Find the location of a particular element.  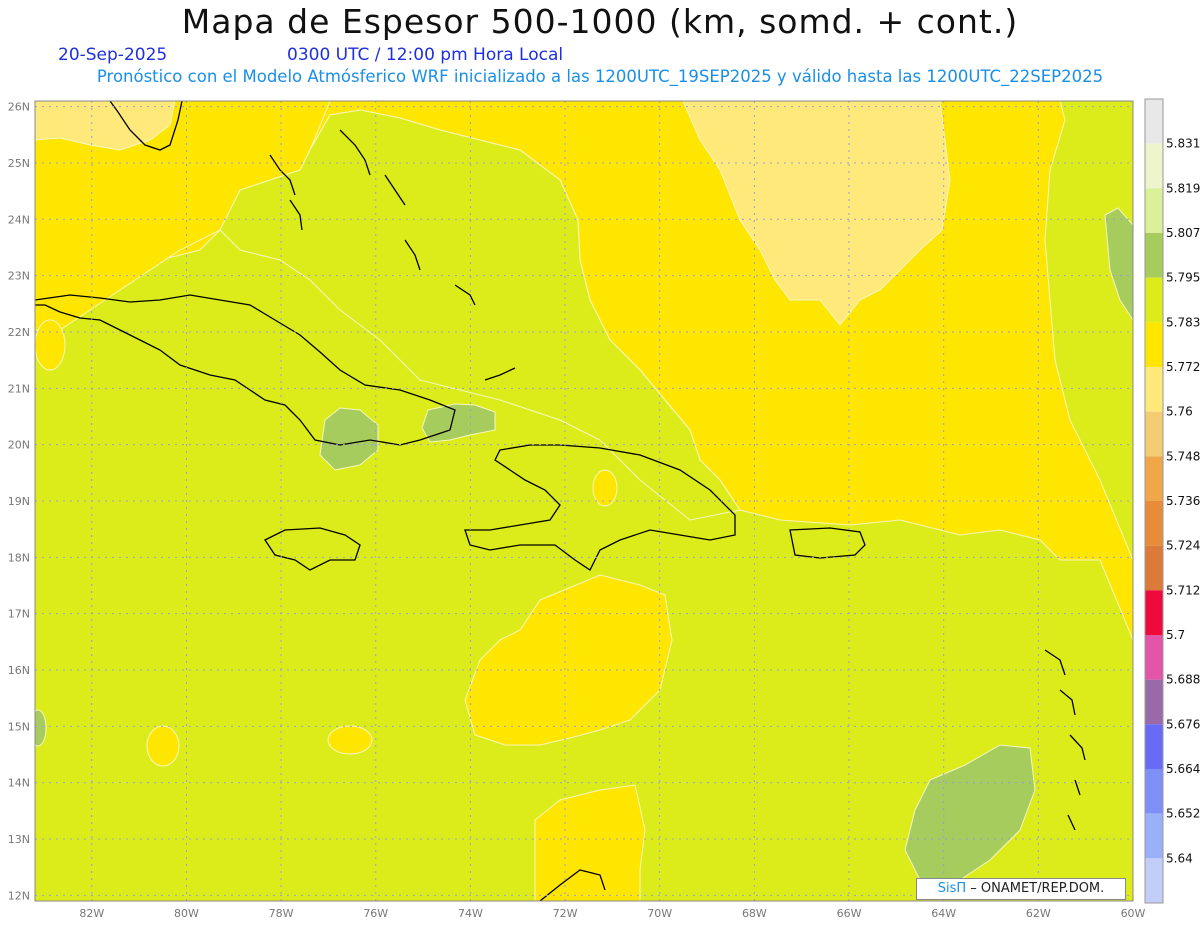

lon-tick-label: 82W is located at coordinates (91, 913).